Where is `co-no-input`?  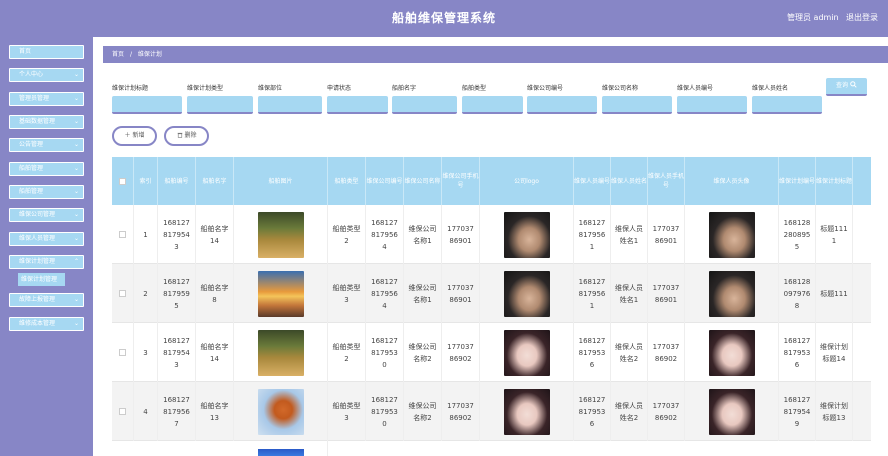 co-no-input is located at coordinates (562, 105).